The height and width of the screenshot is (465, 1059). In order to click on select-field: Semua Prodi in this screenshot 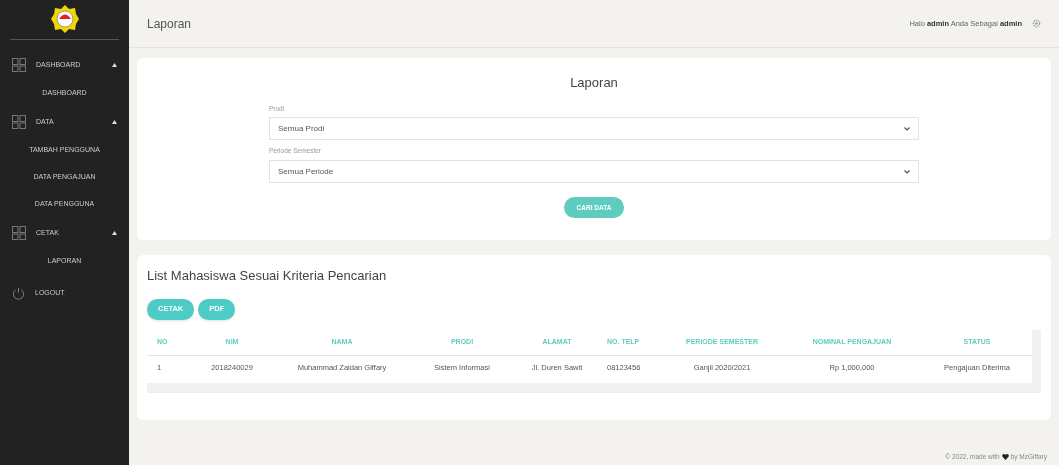, I will do `click(594, 129)`.